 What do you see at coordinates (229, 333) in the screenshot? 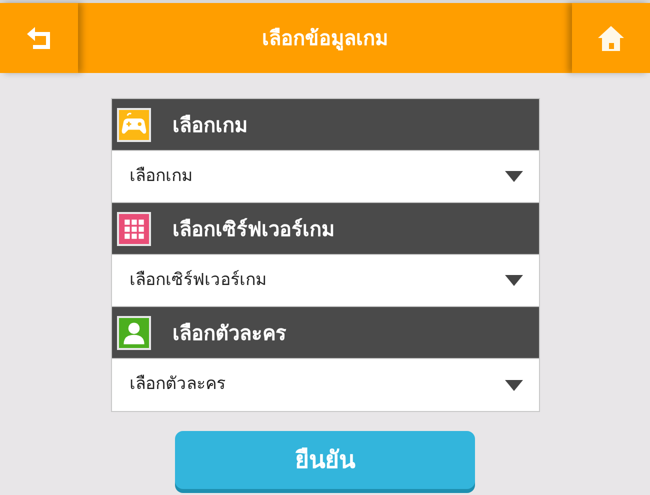
I see `section-title: เลือกตัวละคร` at bounding box center [229, 333].